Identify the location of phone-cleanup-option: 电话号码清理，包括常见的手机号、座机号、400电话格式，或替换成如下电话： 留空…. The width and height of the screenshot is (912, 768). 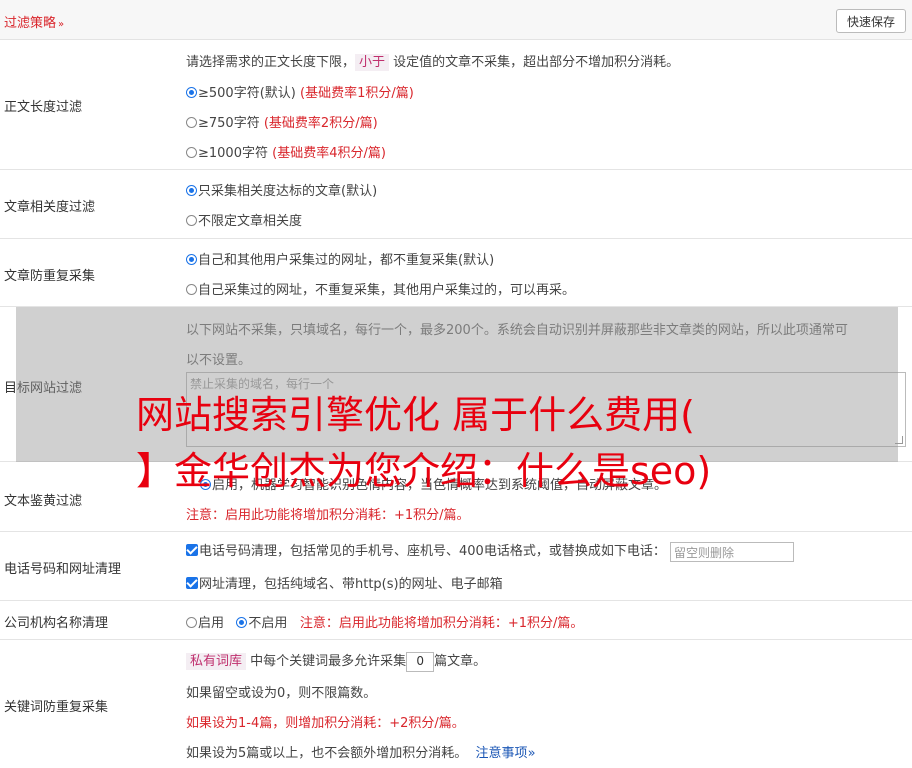
(490, 551).